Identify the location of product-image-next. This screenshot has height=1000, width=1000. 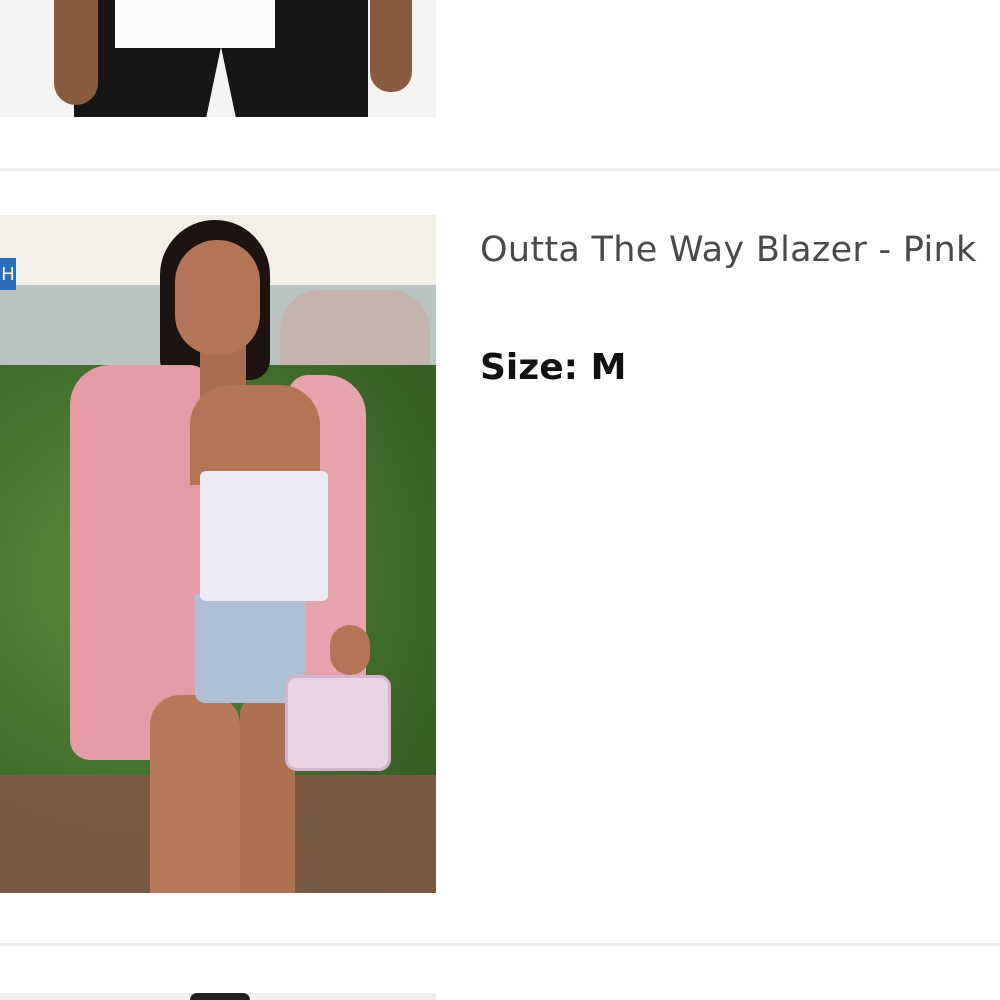
(218, 996).